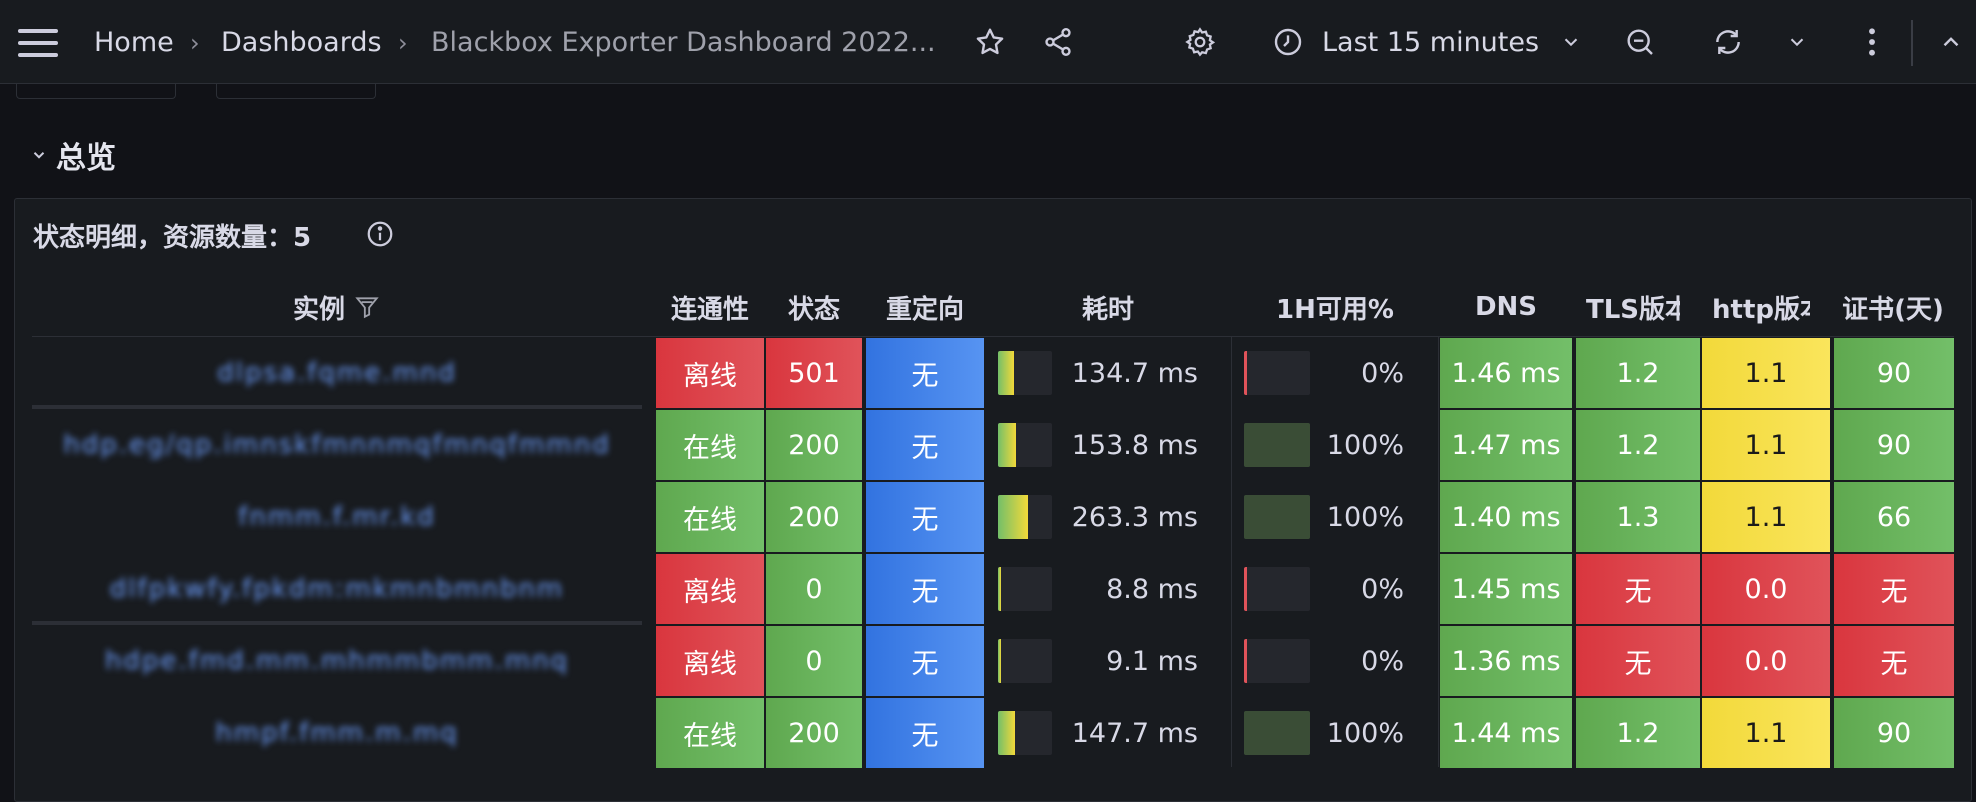 Image resolution: width=1976 pixels, height=802 pixels. I want to click on dns-cell: 1.40 ms, so click(1506, 517).